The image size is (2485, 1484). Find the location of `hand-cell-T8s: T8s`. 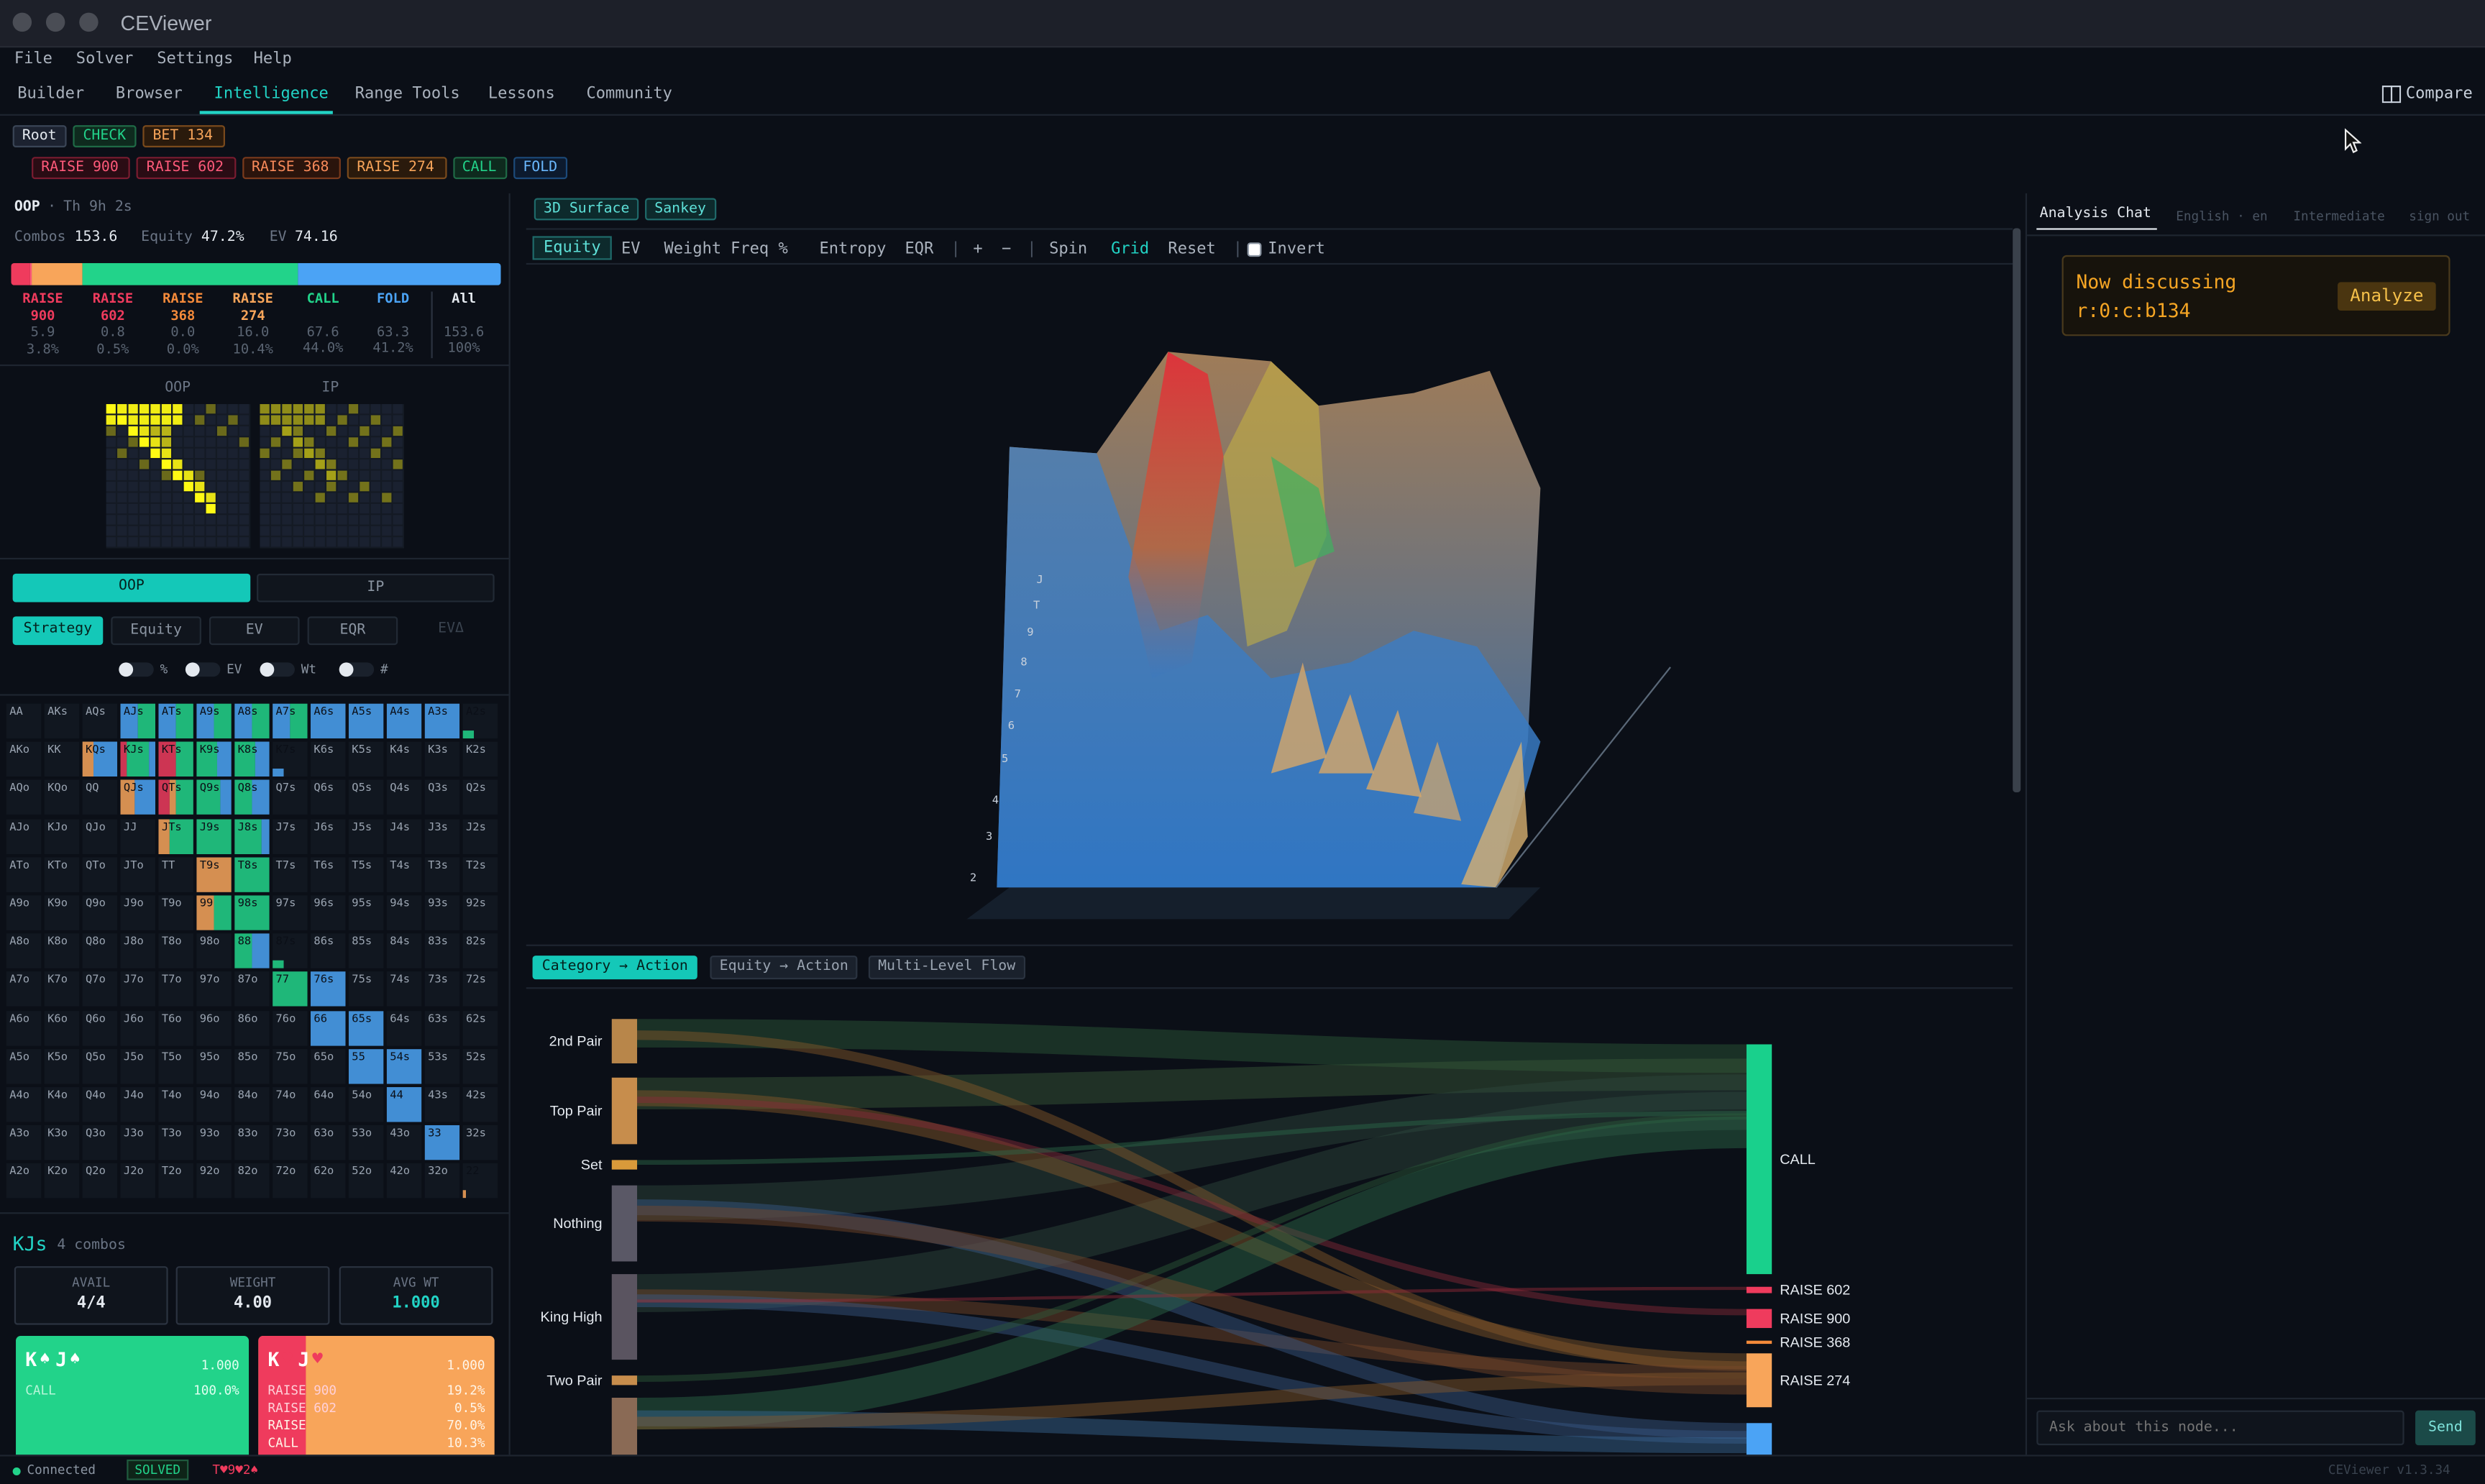

hand-cell-T8s: T8s is located at coordinates (252, 874).